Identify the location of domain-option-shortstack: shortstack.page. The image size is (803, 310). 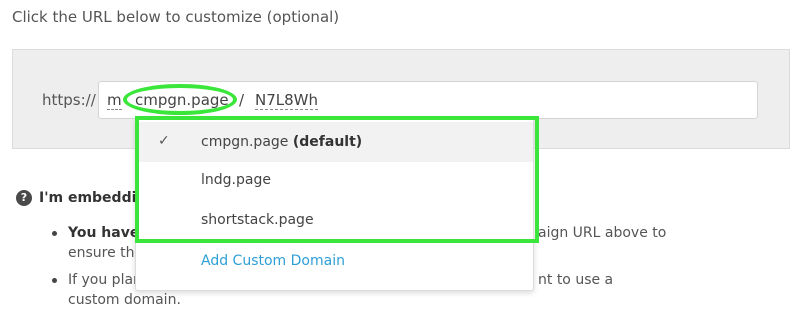
(334, 220).